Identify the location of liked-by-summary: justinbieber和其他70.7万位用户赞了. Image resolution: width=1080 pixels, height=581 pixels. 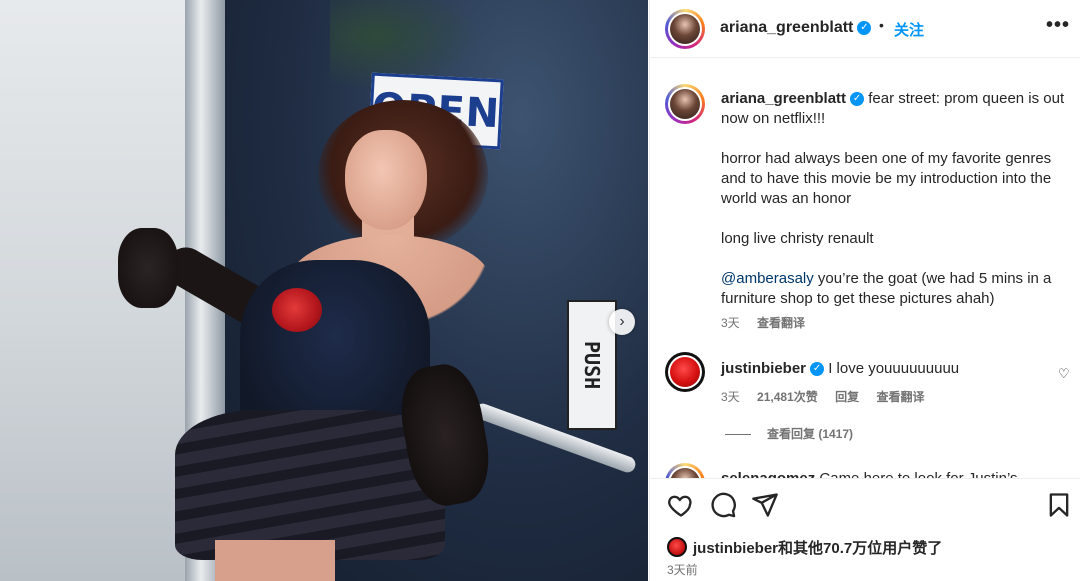
(804, 547).